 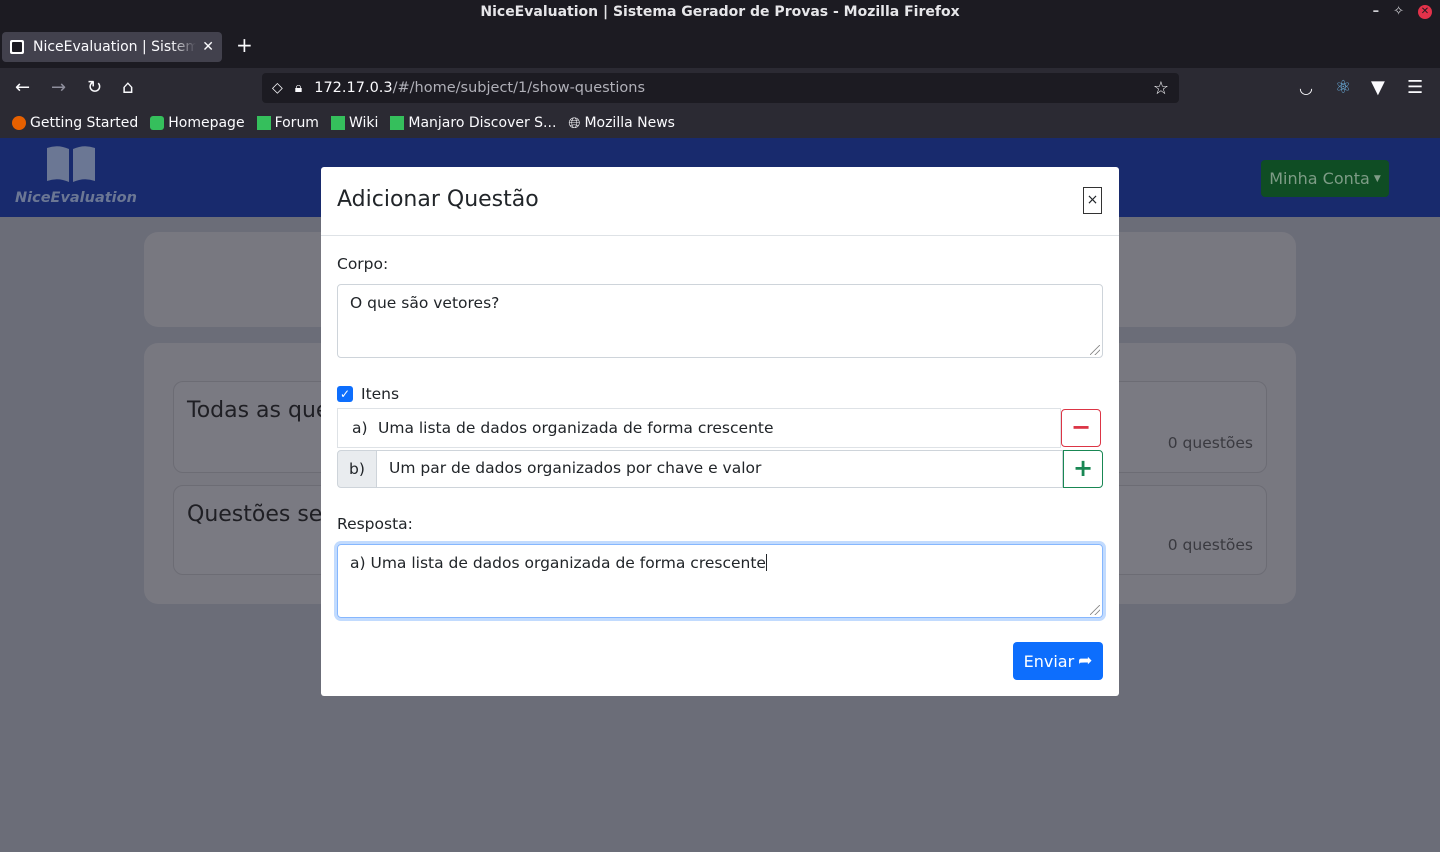 I want to click on submit-label: Enviar, so click(x=1049, y=661).